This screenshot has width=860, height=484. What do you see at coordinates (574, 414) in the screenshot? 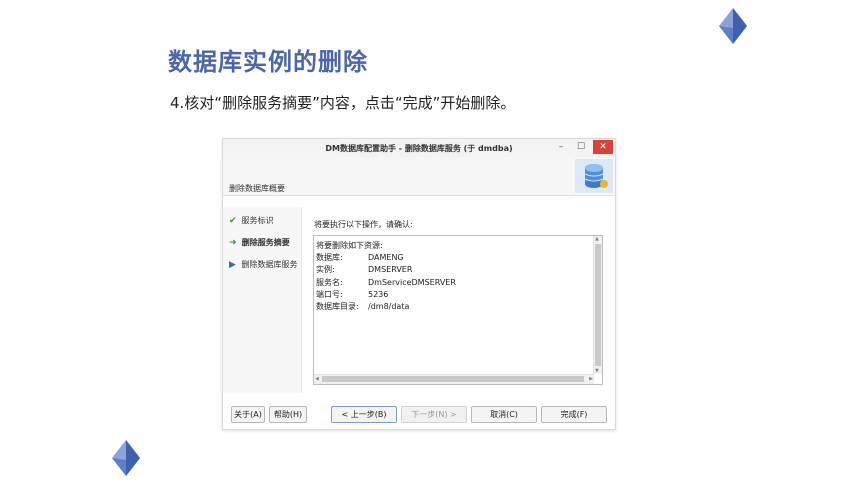
I see `finish-button: 完成(F)` at bounding box center [574, 414].